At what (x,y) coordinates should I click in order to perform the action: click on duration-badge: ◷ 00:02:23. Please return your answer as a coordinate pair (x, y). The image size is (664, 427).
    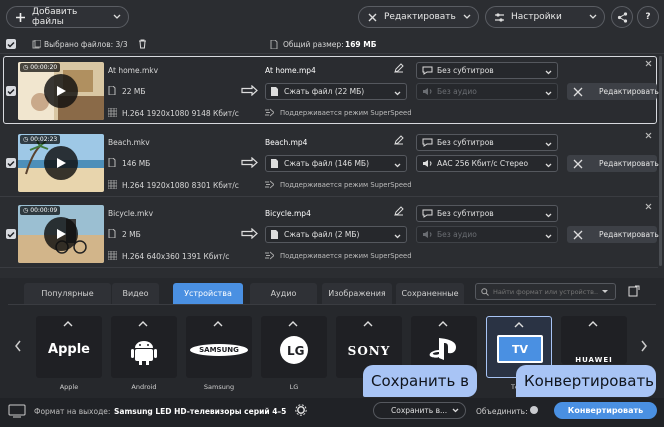
    Looking at the image, I should click on (40, 139).